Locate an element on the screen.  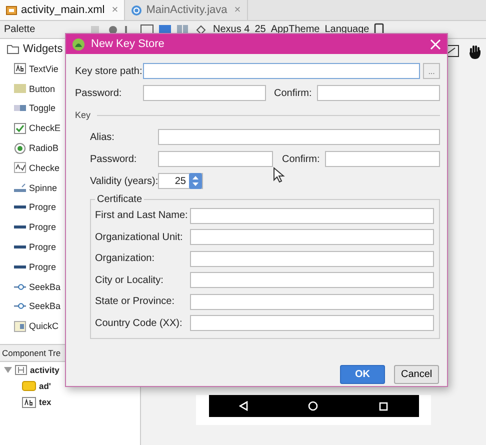
panel-title: Palette is located at coordinates (20, 29).